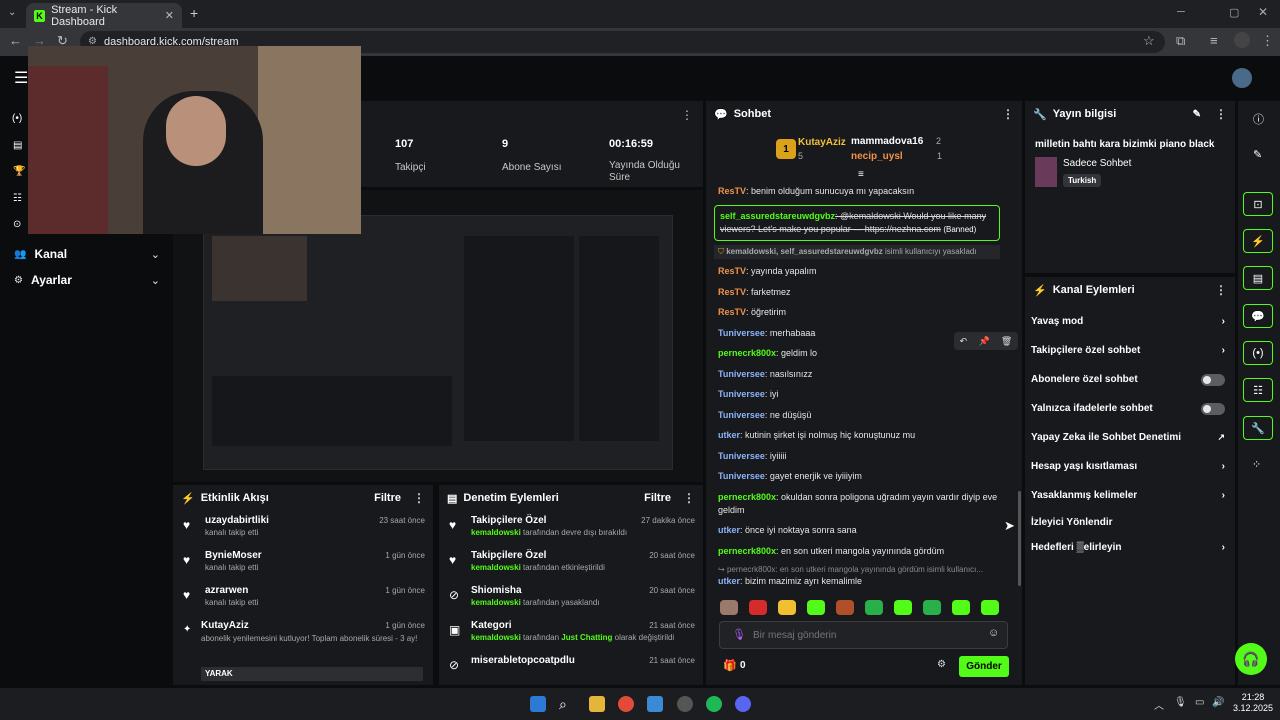  Describe the element at coordinates (169, 15) in the screenshot. I see `close-tab-icon: ✕` at that location.